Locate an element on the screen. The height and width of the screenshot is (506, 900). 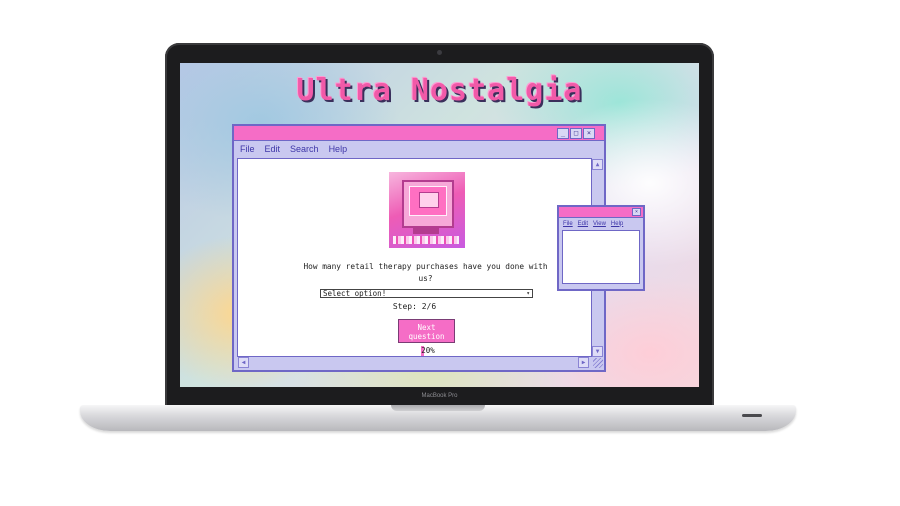
crt-stand is located at coordinates (426, 231).